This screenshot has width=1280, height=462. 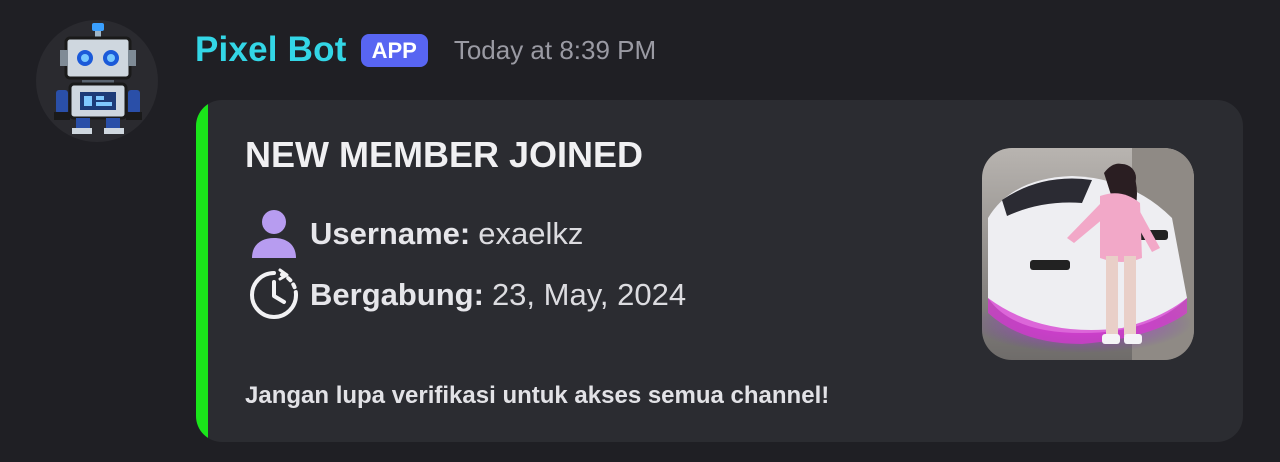 I want to click on message-header: Pixel Bot APP Today at 8:39 PM, so click(x=425, y=50).